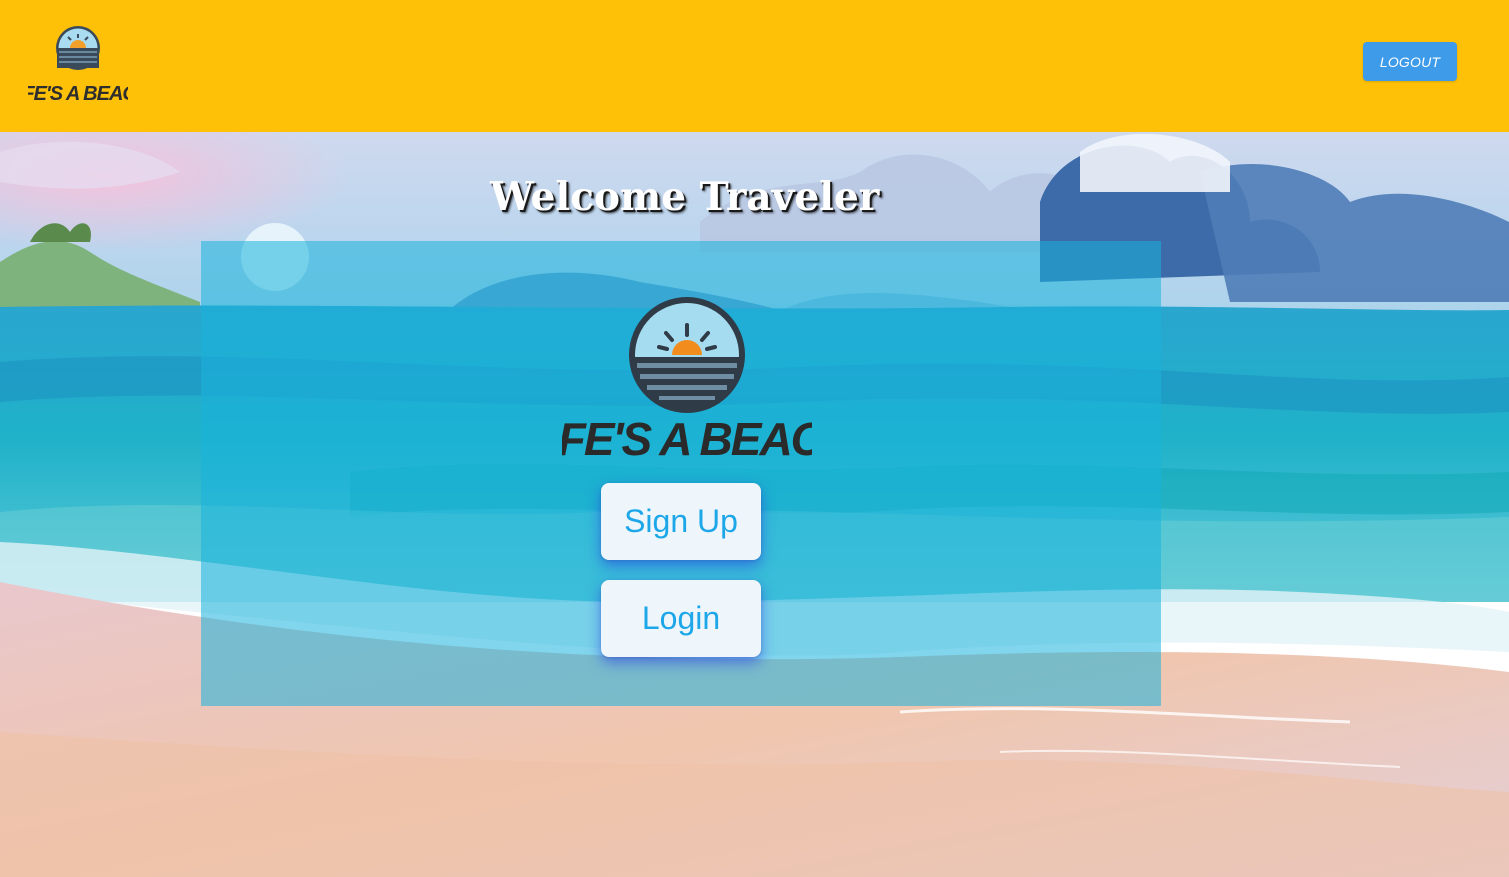 This screenshot has width=1509, height=877. I want to click on brand-logo: LIFE'S A BEACH, so click(79, 63).